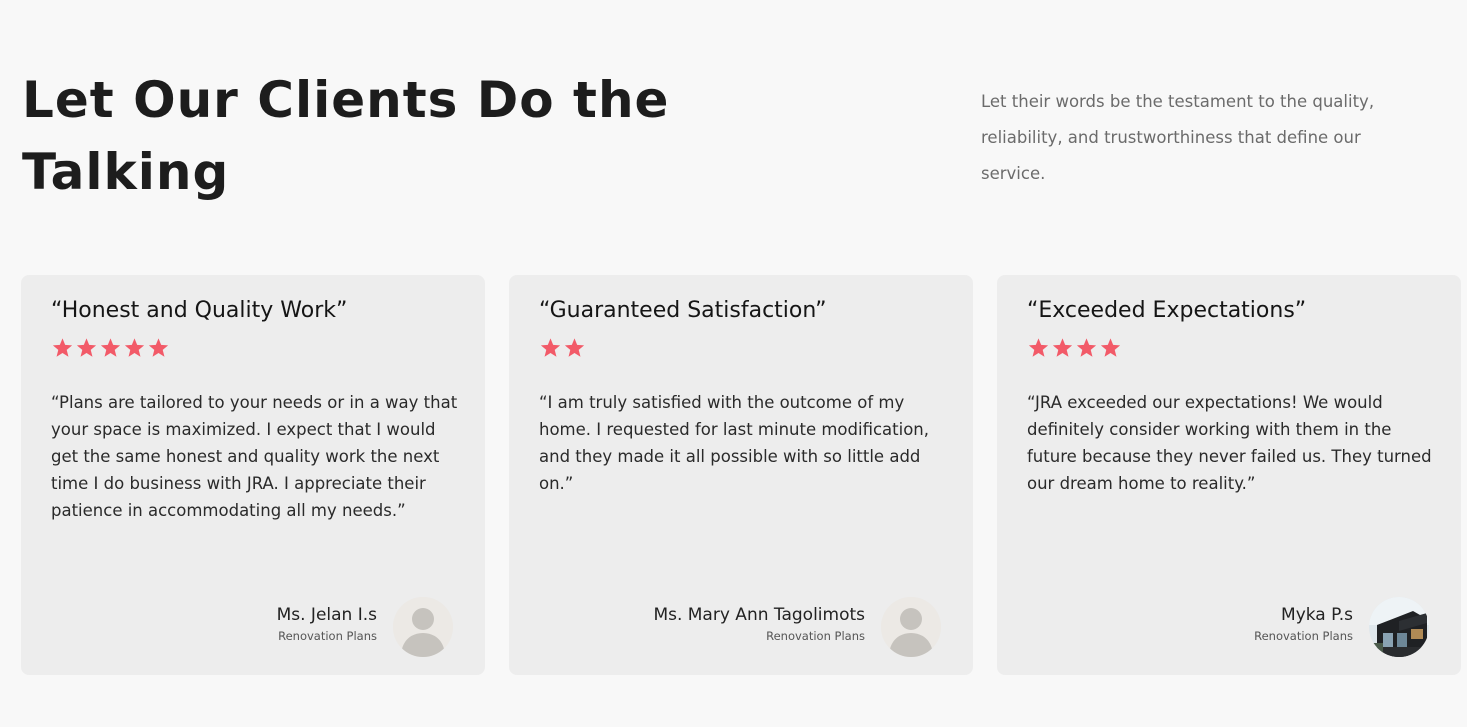 The image size is (1467, 727). I want to click on testimonial-title: “Exceeded Expectations”, so click(1167, 310).